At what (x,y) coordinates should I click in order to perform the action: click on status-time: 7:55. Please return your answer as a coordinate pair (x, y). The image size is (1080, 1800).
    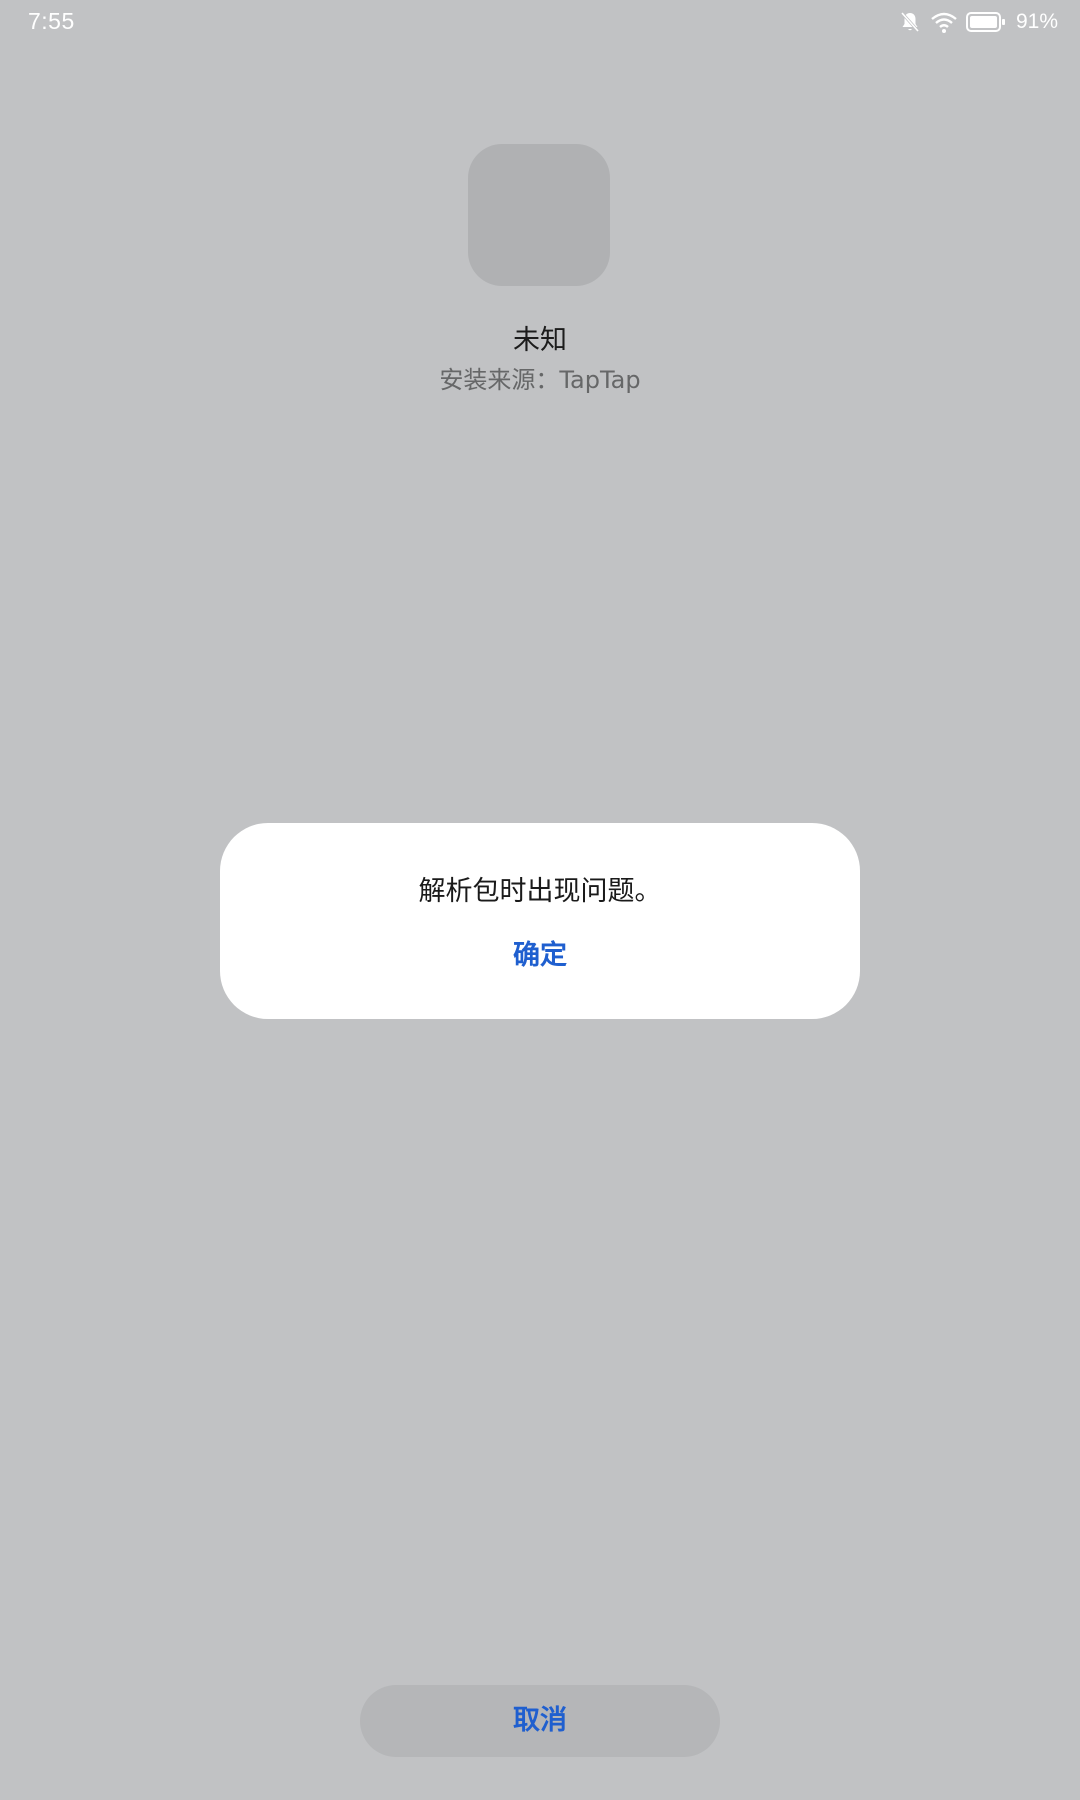
    Looking at the image, I should click on (51, 21).